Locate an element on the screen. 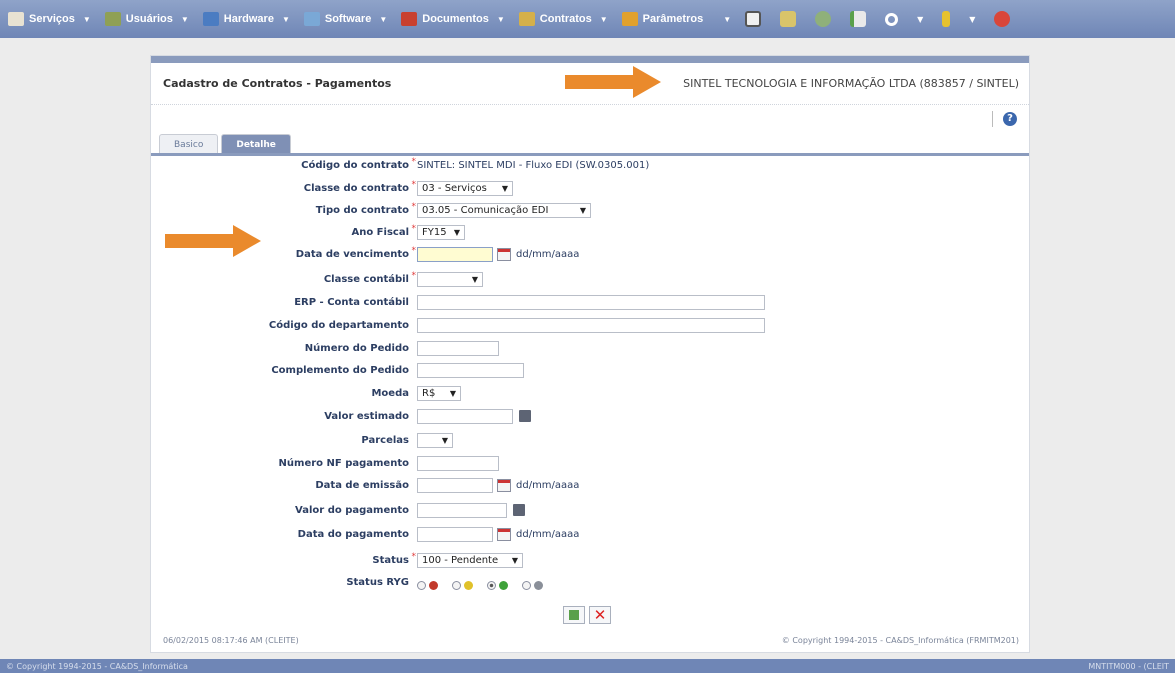 Image resolution: width=1175 pixels, height=673 pixels. tab-basico: Basico is located at coordinates (189, 144).